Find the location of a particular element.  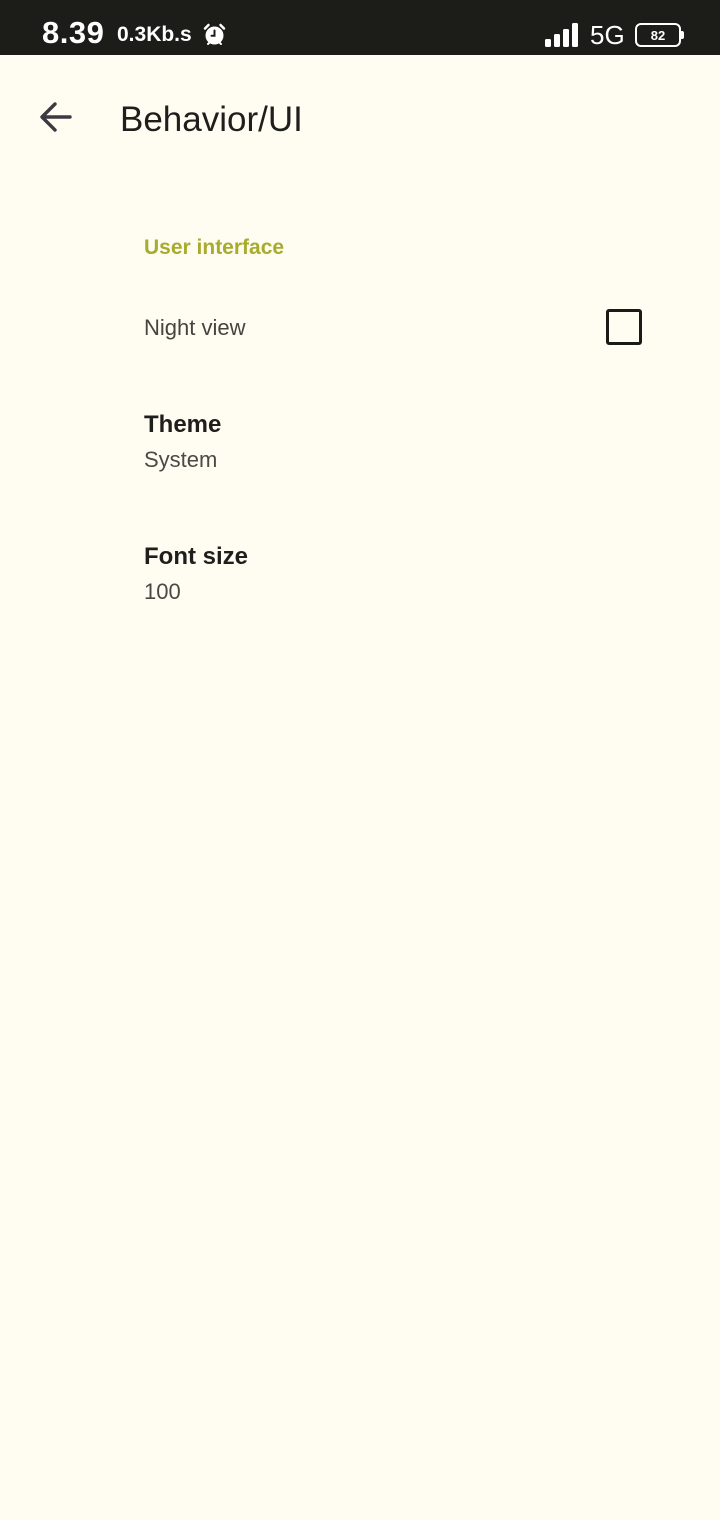

status-time: 8.39 is located at coordinates (73, 32).